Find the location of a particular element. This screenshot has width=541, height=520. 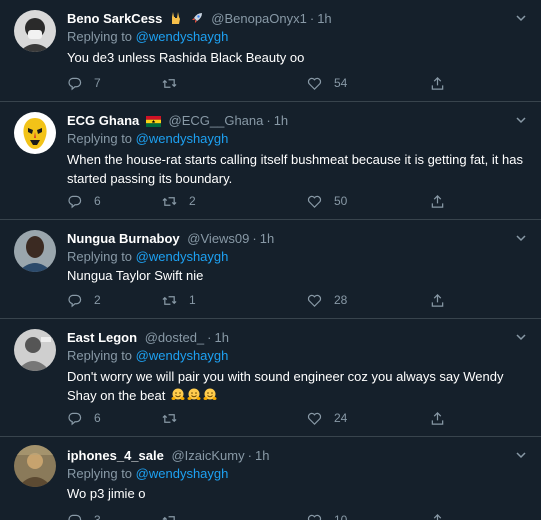

retweet-button: 2 is located at coordinates (179, 201).